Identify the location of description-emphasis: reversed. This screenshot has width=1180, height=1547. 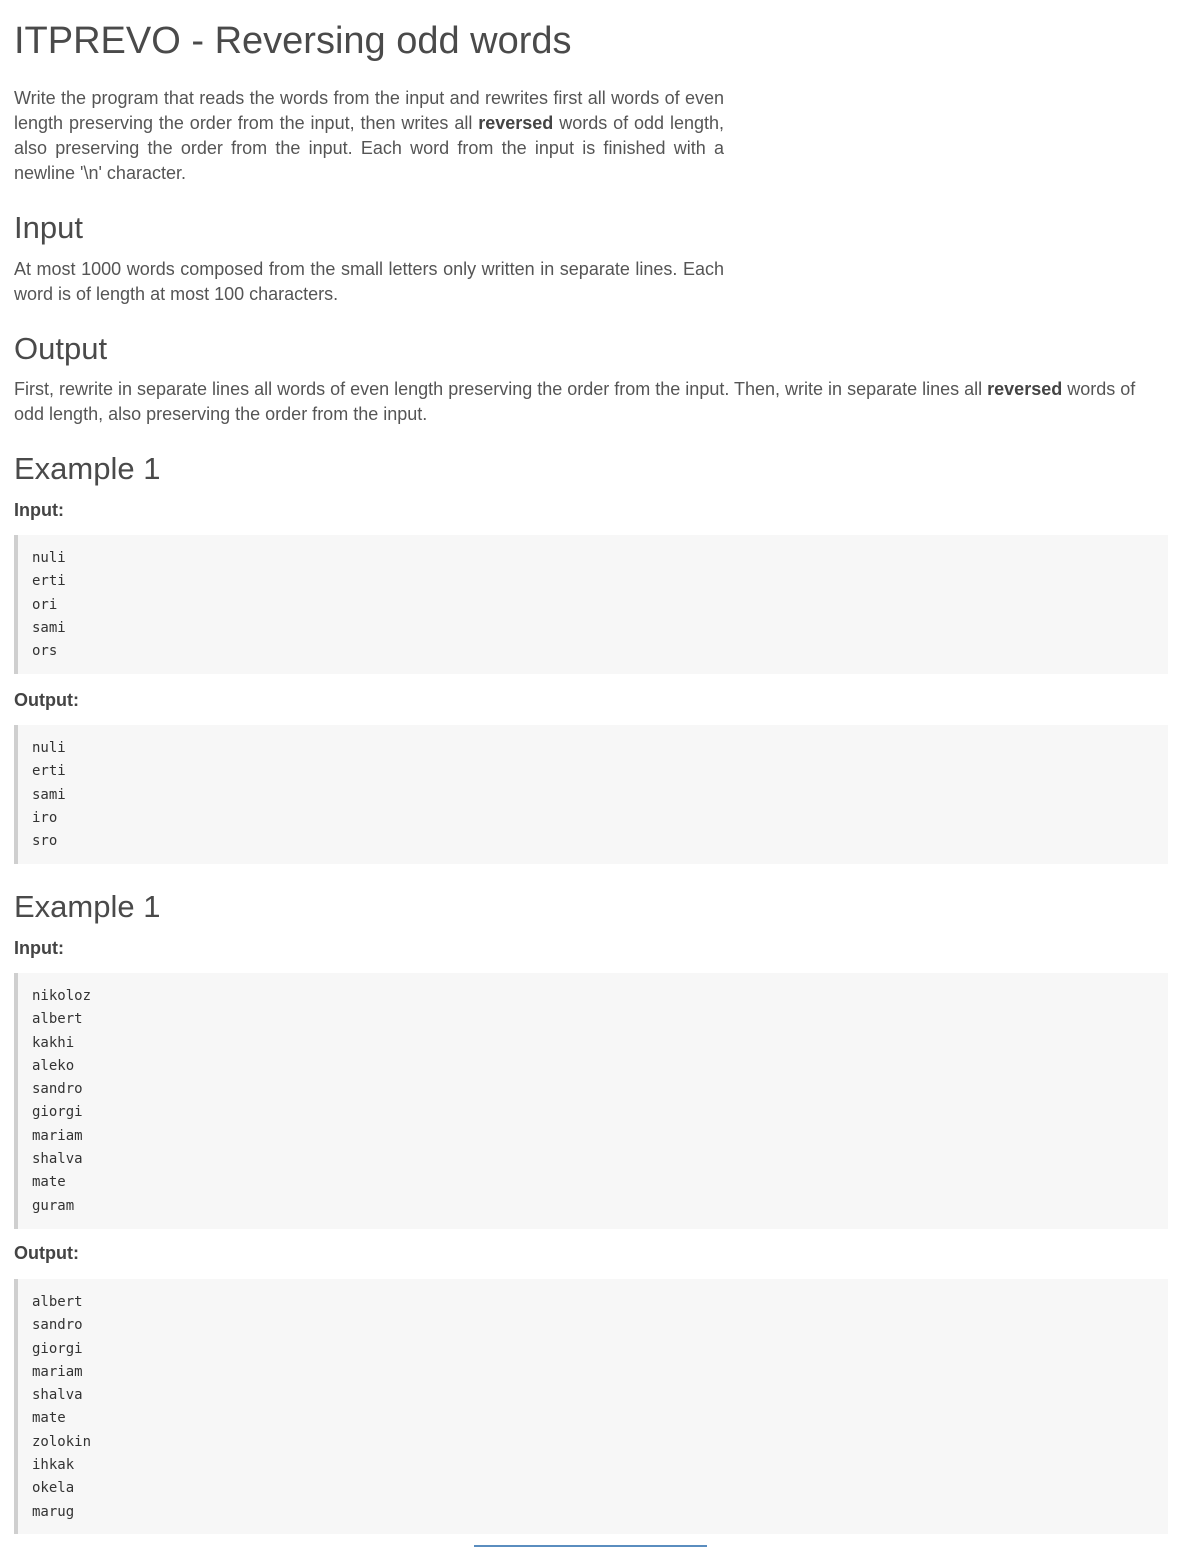
(516, 123).